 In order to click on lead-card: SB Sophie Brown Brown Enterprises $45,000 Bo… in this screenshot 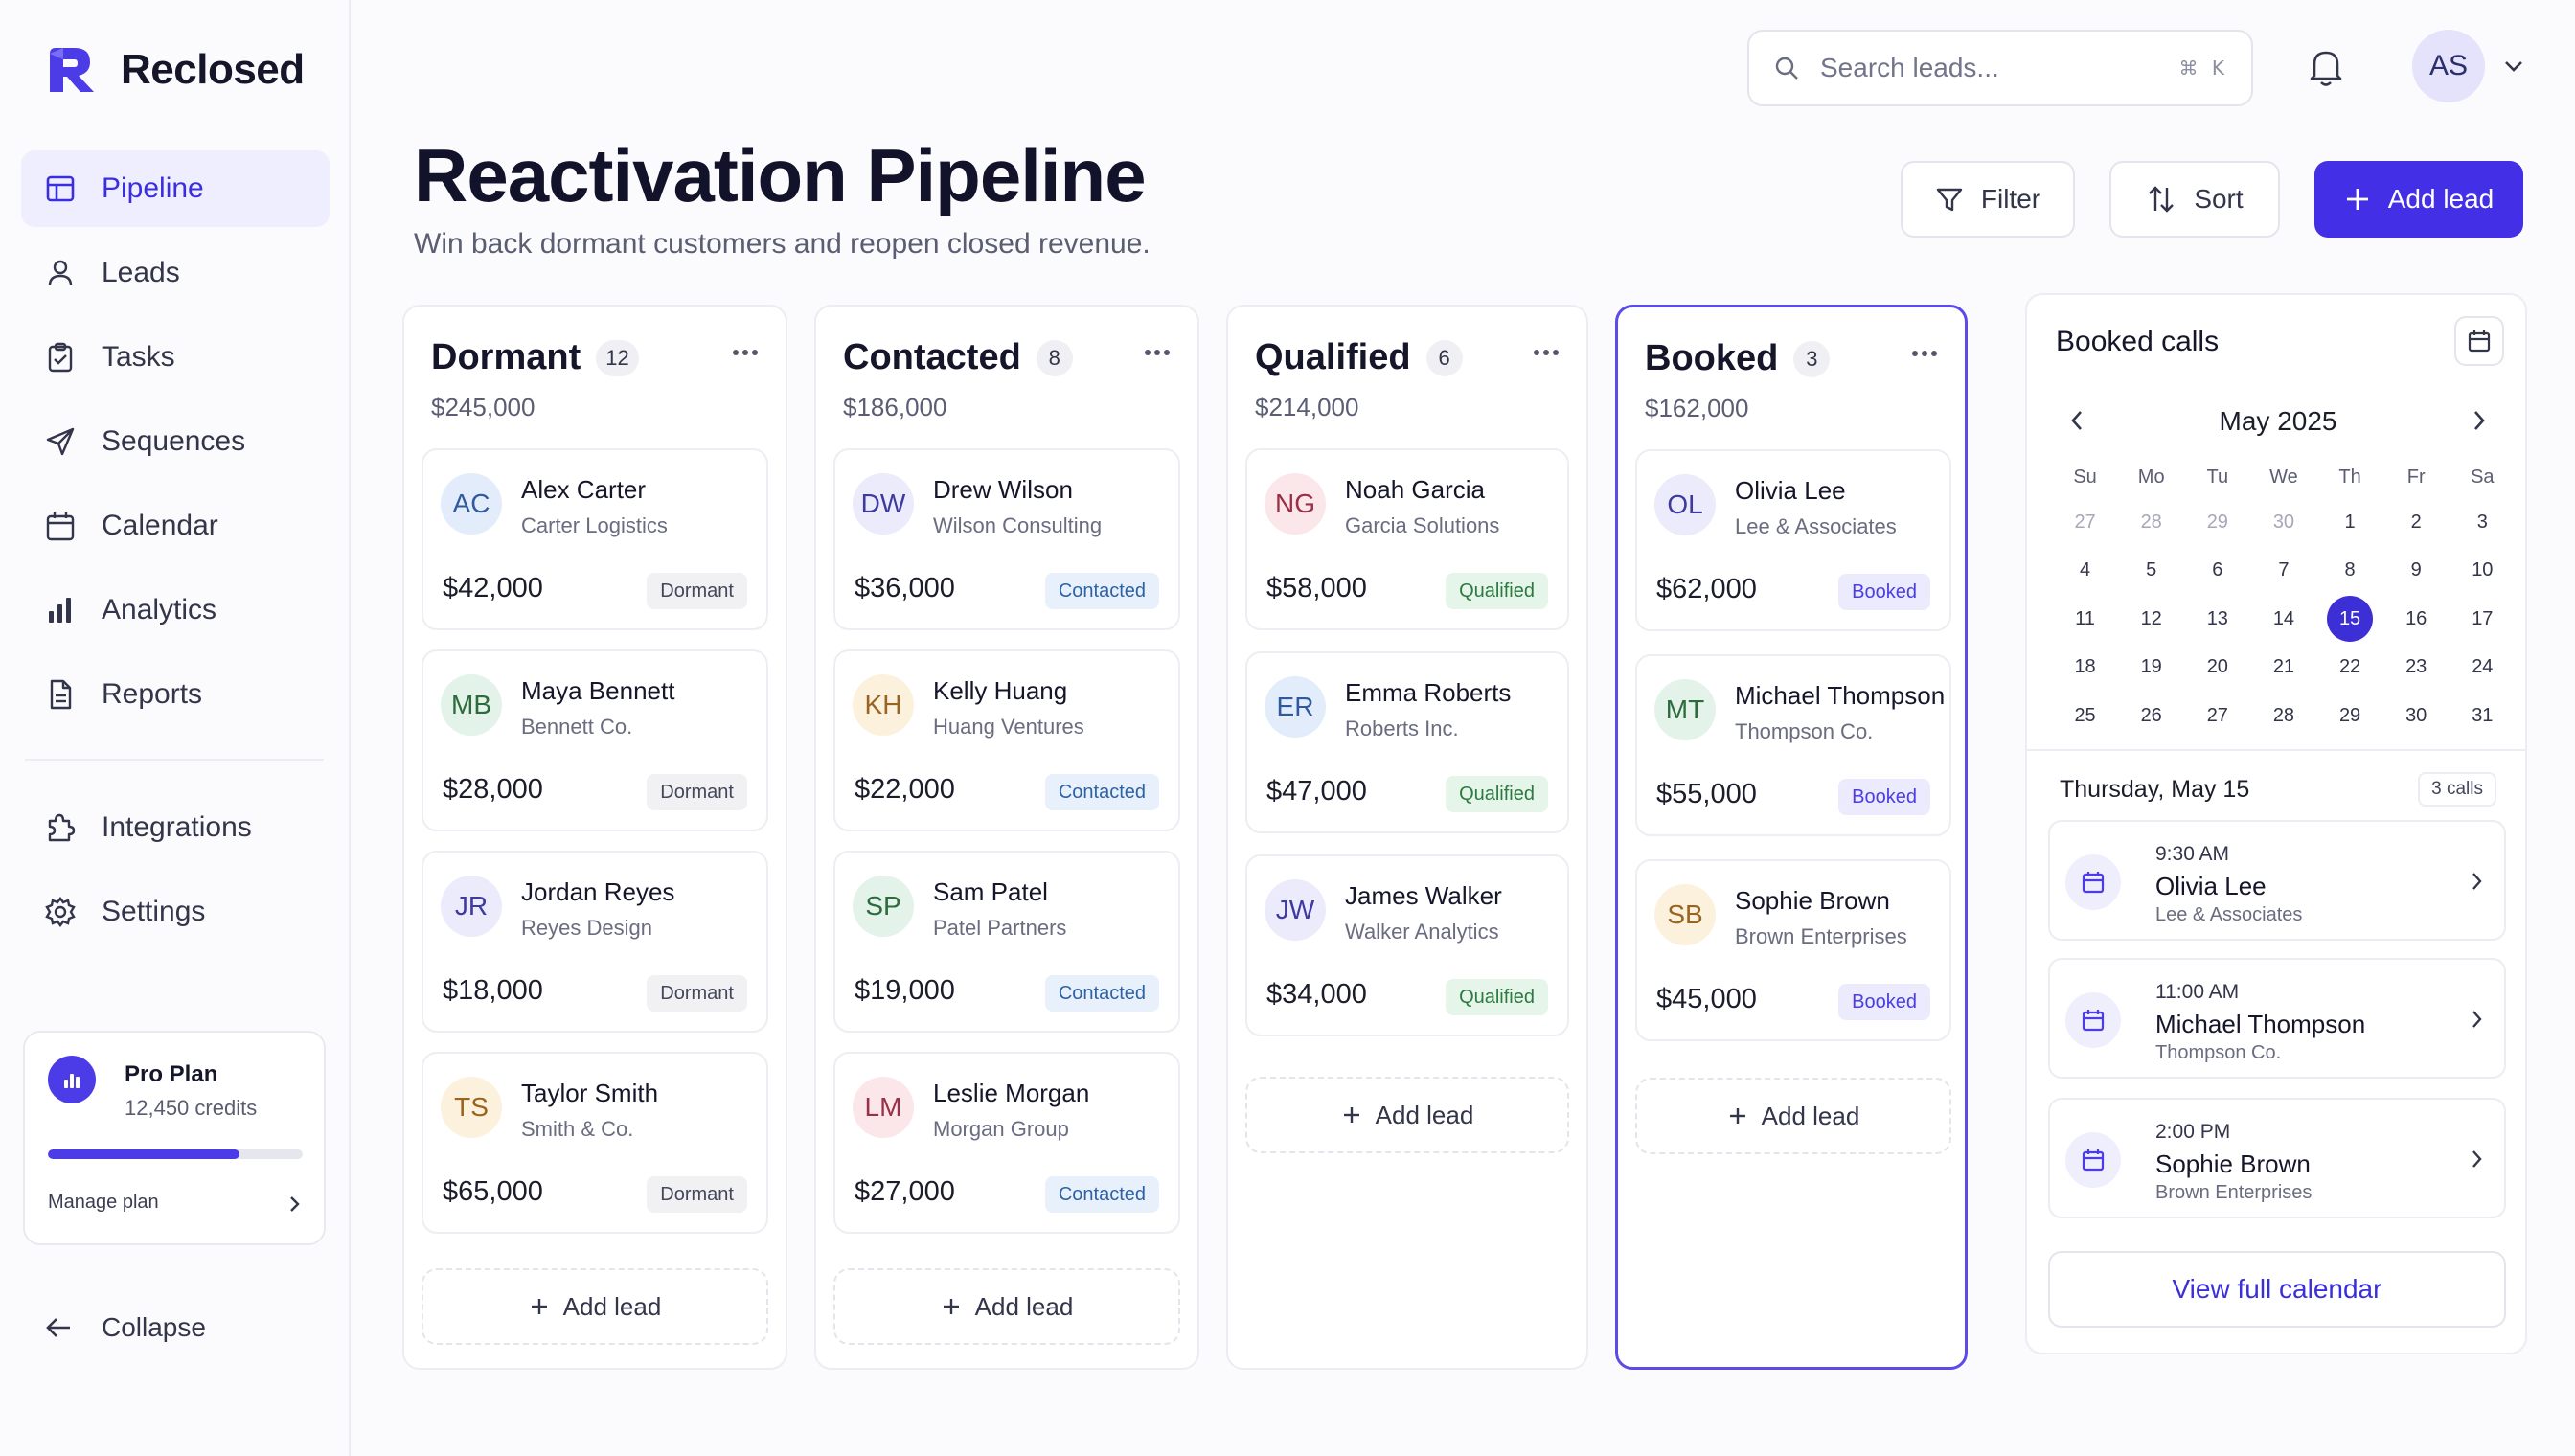, I will do `click(1793, 950)`.